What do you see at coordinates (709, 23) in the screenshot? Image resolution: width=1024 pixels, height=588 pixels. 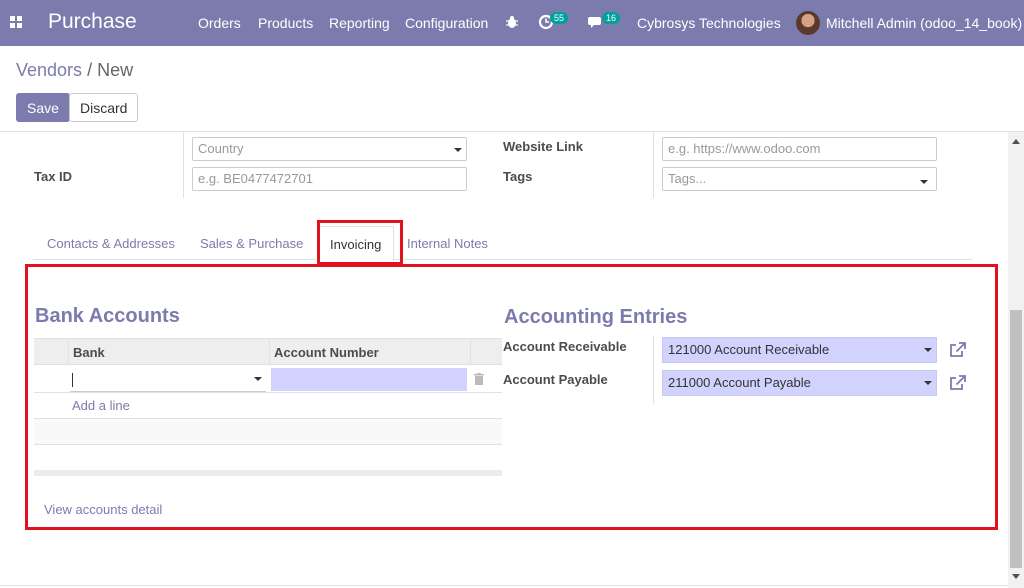 I see `company-switcher: Cybrosys Technologies` at bounding box center [709, 23].